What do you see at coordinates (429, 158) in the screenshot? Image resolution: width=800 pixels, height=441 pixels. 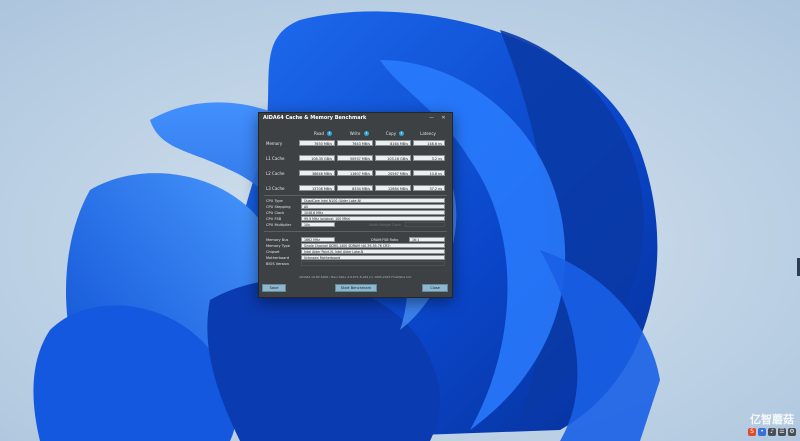 I see `l1-latency-value: 3.2 ns` at bounding box center [429, 158].